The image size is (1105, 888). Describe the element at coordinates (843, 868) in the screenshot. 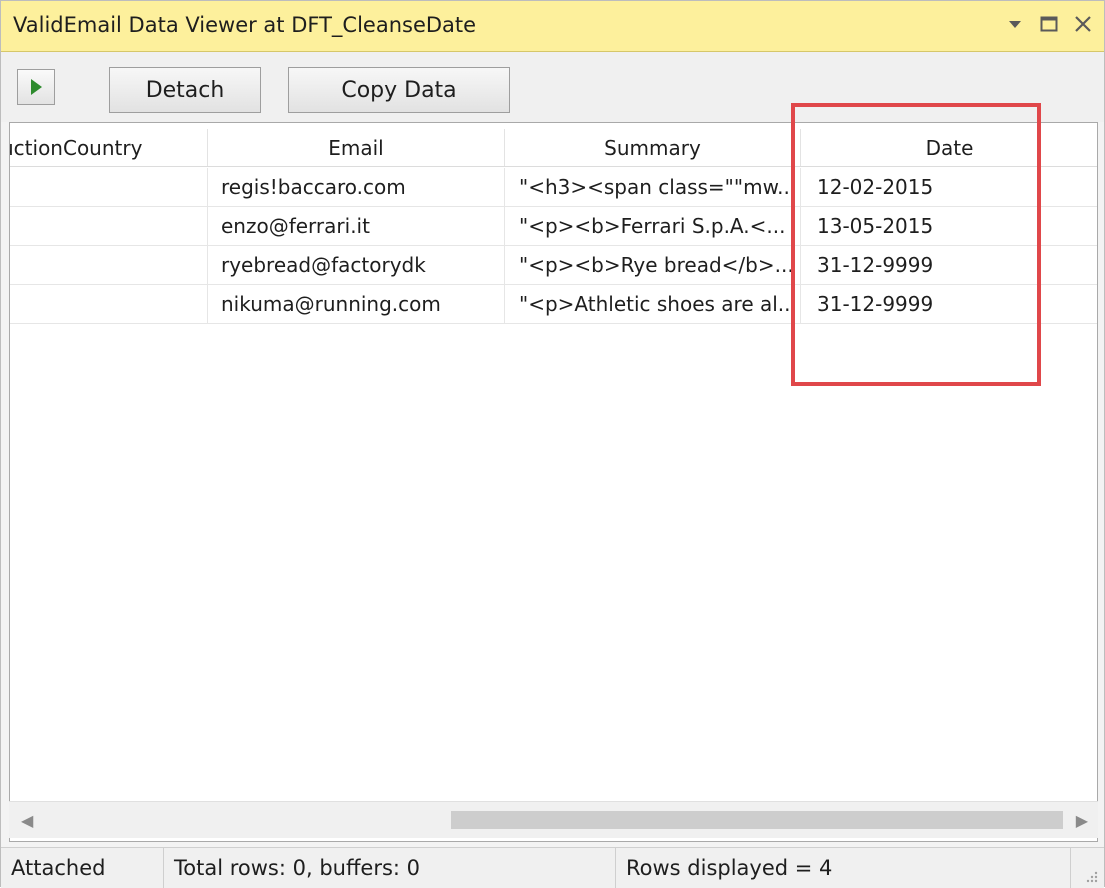

I see `status-rows-displayed: Rows displayed = 4` at that location.